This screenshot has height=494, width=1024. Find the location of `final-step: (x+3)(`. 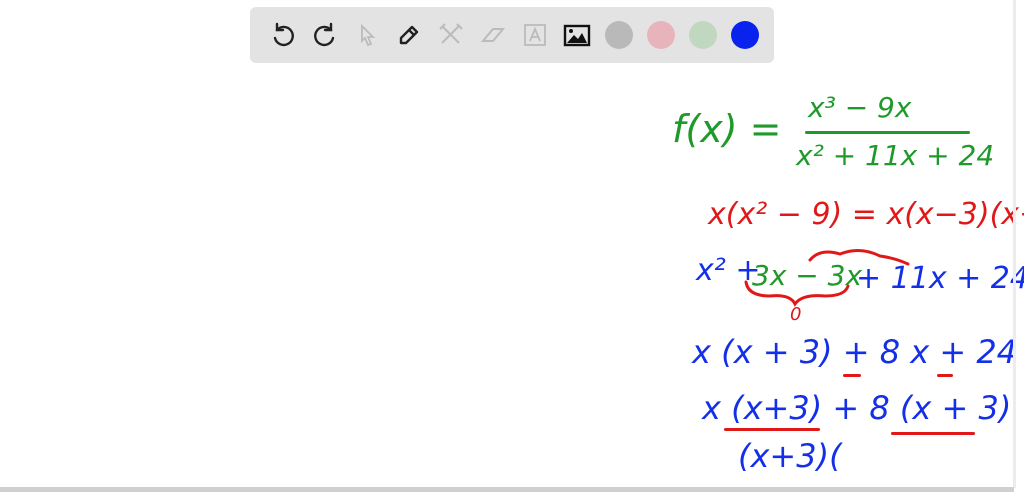

final-step: (x+3)( is located at coordinates (790, 456).